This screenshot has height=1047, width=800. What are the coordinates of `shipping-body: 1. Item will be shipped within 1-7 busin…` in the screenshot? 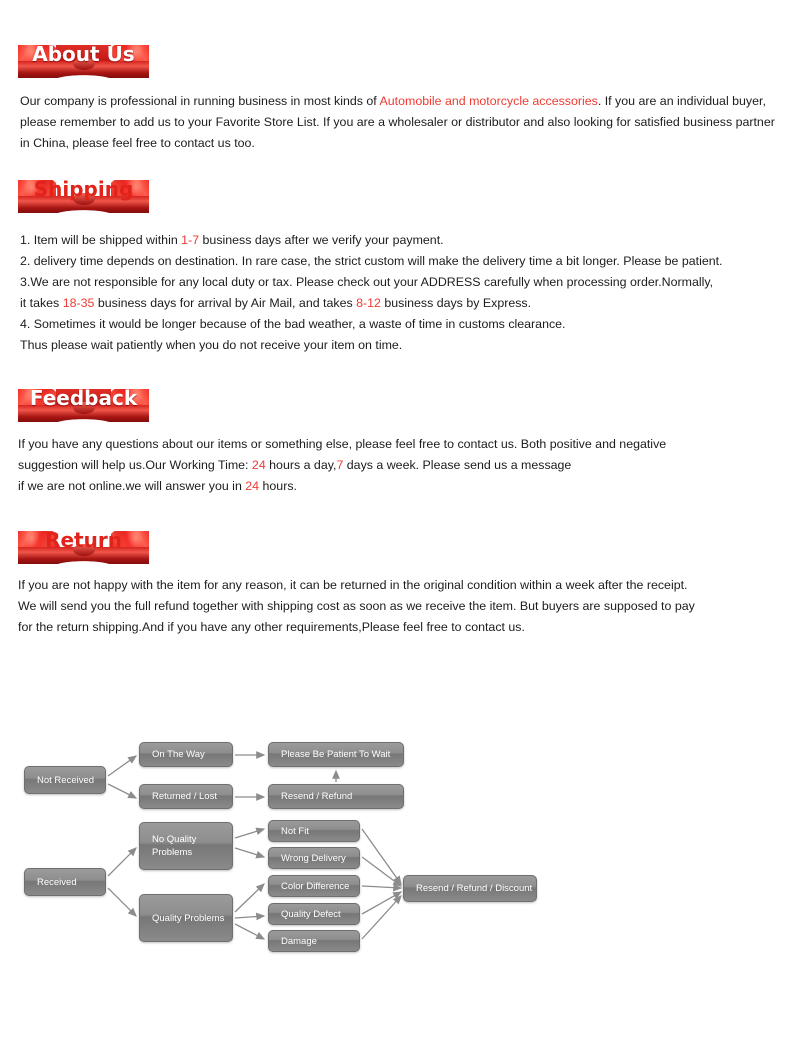 It's located at (371, 293).